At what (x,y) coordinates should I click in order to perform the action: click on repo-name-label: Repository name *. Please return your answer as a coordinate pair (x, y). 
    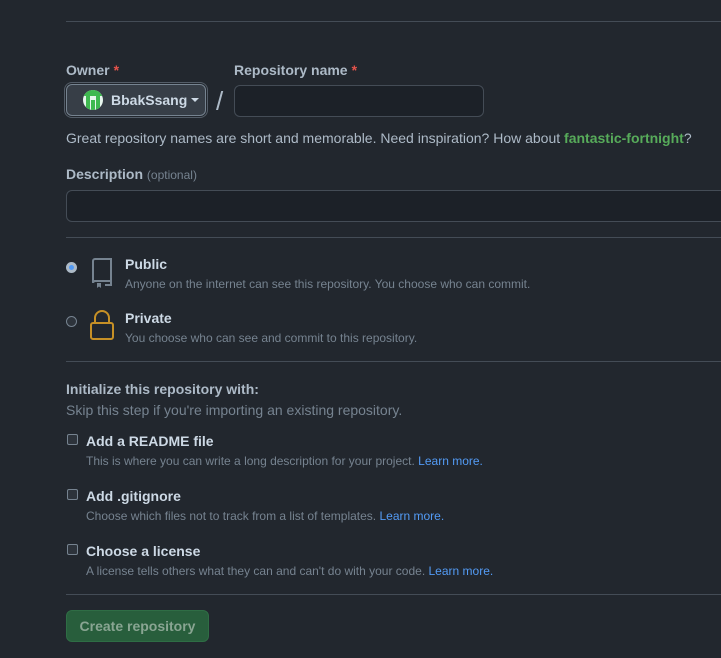
    Looking at the image, I should click on (296, 70).